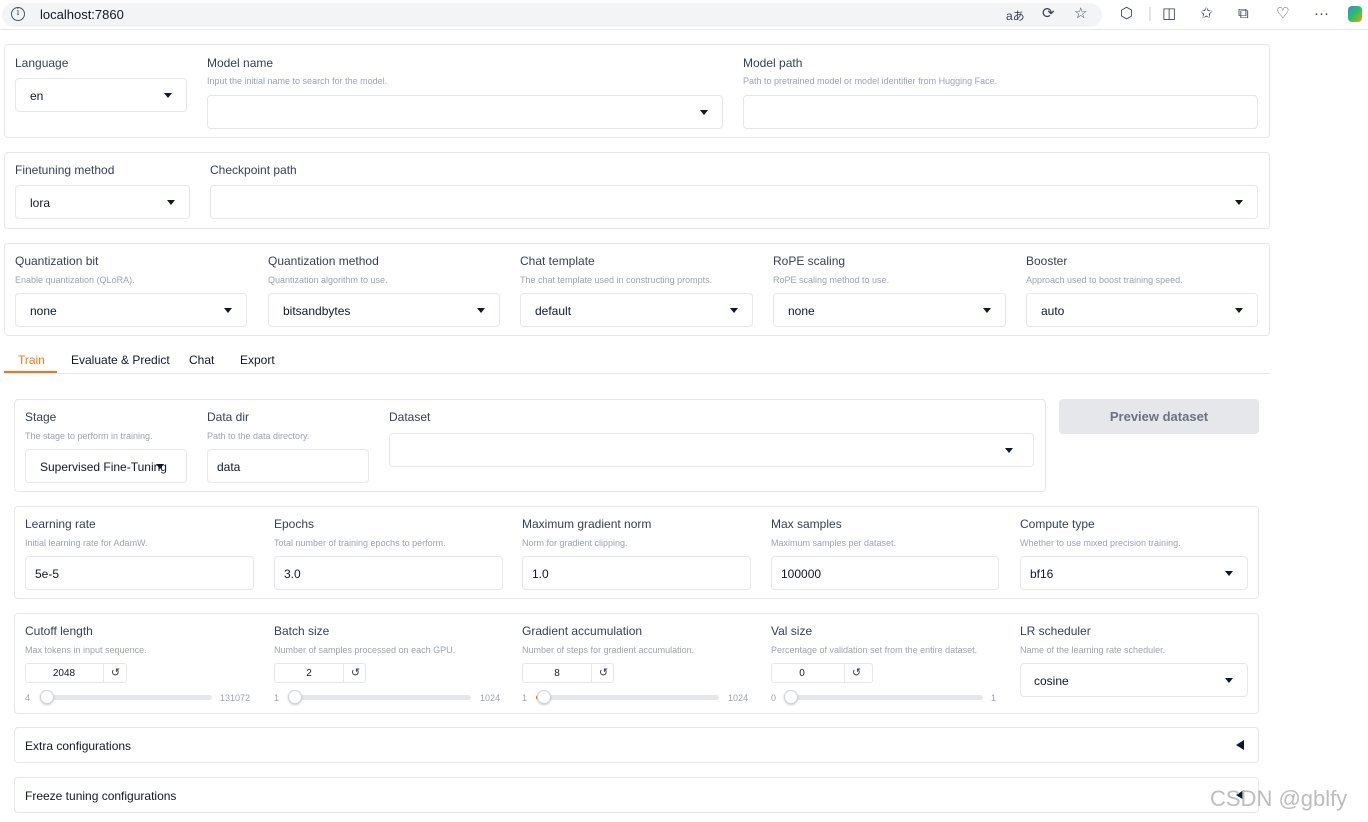 The width and height of the screenshot is (1368, 822). Describe the element at coordinates (47, 697) in the screenshot. I see `cutoff-length-thumb` at that location.